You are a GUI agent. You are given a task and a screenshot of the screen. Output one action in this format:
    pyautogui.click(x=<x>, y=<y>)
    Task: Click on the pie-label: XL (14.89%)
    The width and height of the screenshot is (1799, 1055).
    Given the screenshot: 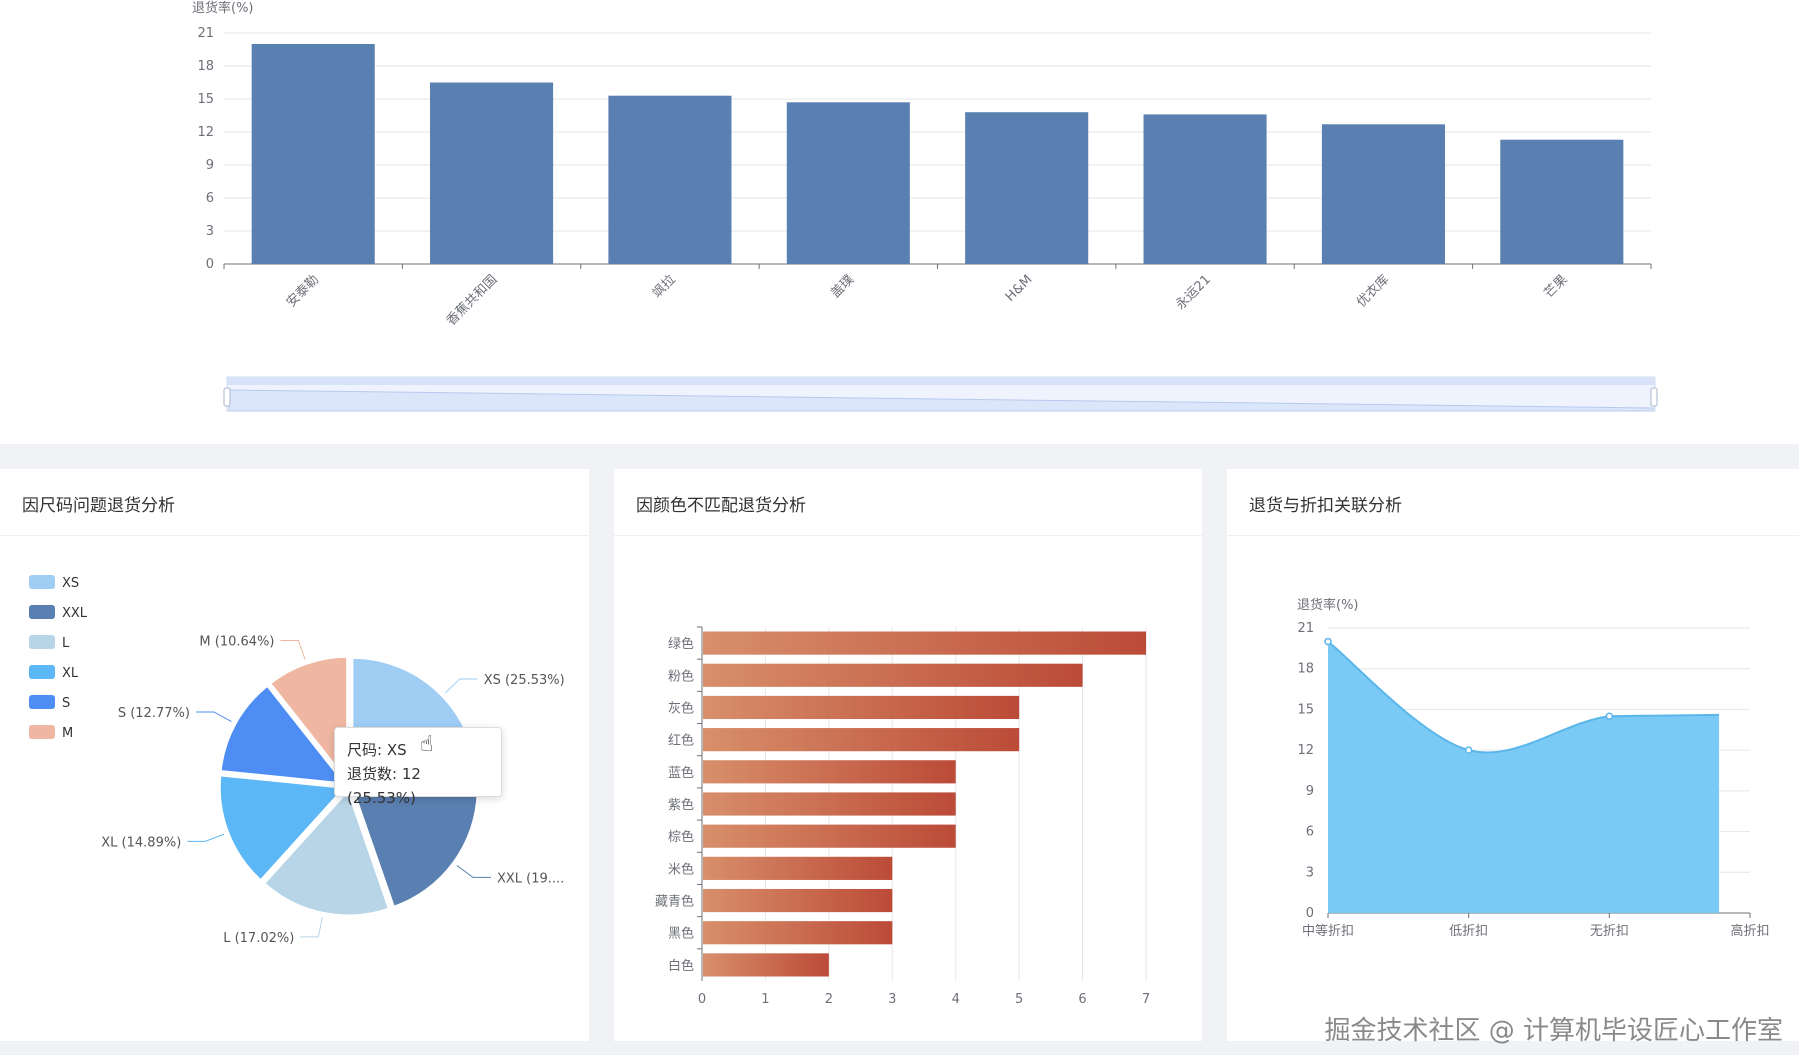 What is the action you would take?
    pyautogui.click(x=141, y=842)
    